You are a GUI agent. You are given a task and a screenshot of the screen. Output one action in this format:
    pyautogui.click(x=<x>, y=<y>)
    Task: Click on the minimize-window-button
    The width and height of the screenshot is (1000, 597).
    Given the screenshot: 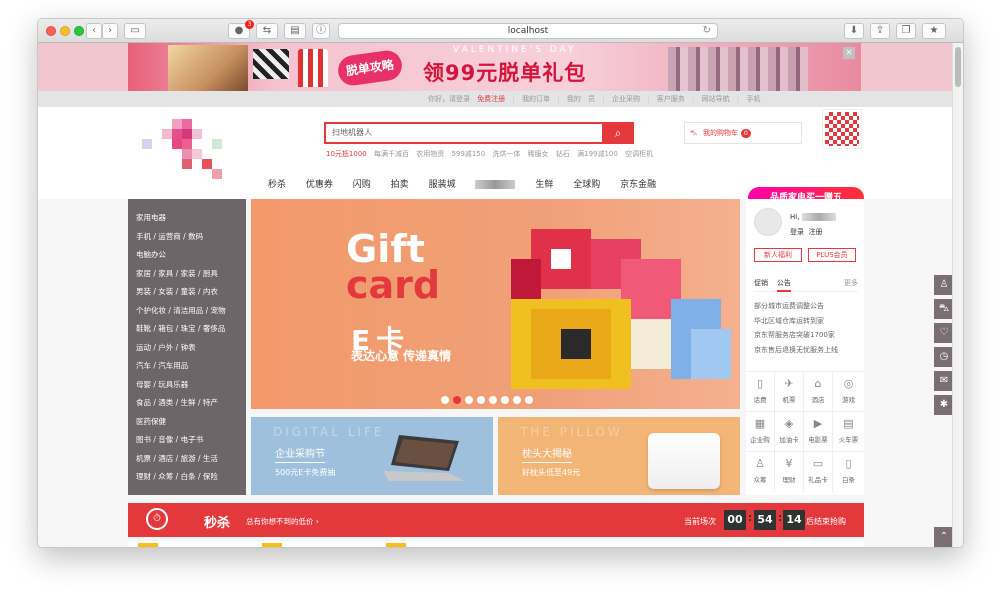 What is the action you would take?
    pyautogui.click(x=65, y=31)
    